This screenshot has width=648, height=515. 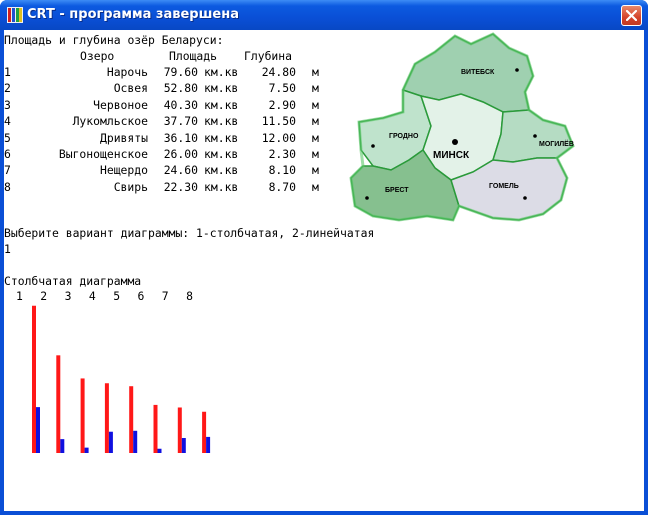 I want to click on lake-depth: 2.90, so click(x=282, y=104).